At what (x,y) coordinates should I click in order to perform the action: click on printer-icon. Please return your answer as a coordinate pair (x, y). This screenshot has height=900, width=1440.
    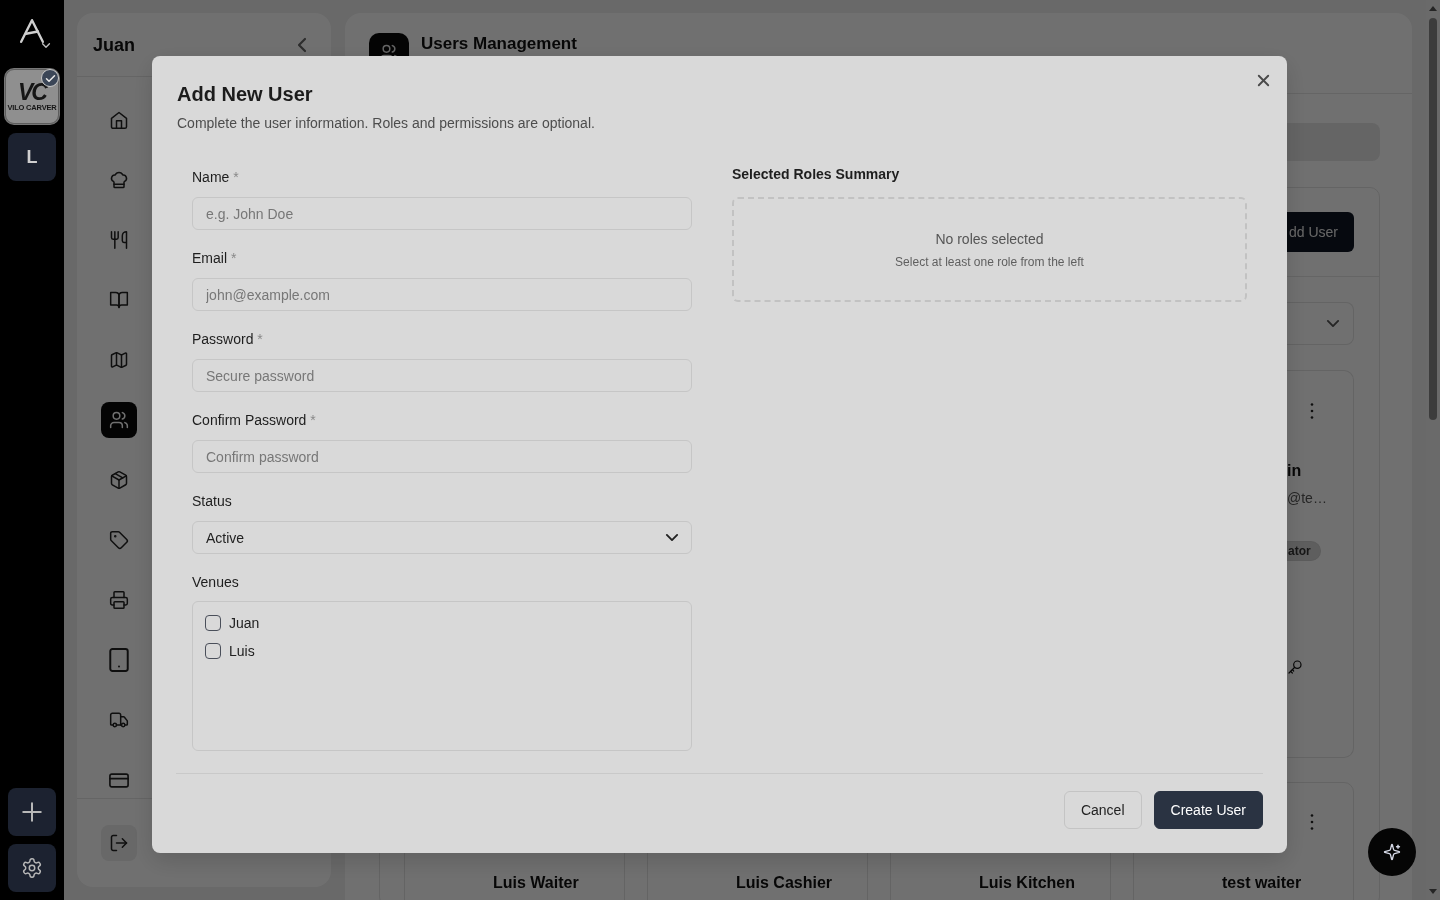
    Looking at the image, I should click on (119, 600).